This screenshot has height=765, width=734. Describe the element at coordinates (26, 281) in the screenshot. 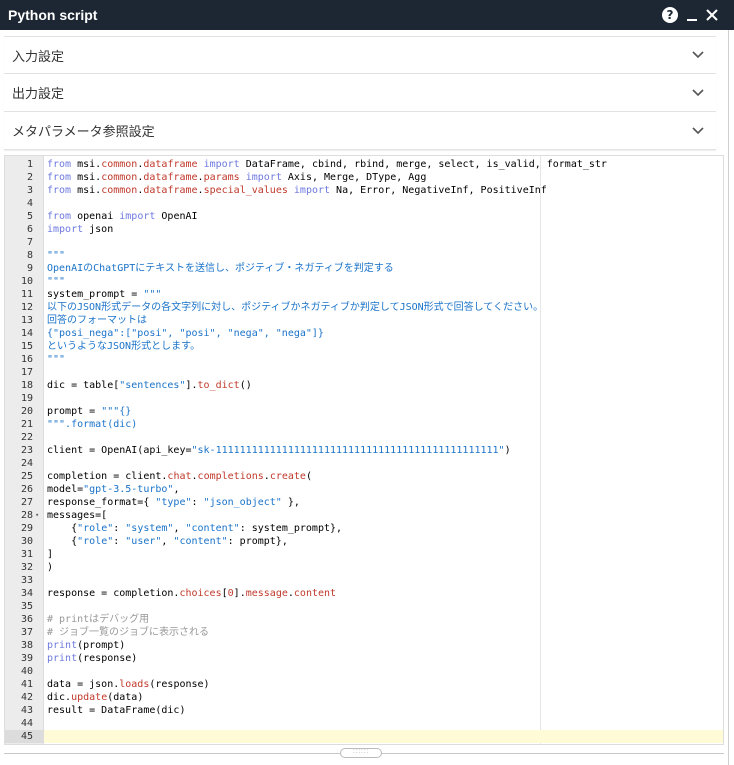

I see `line-number: 10` at that location.